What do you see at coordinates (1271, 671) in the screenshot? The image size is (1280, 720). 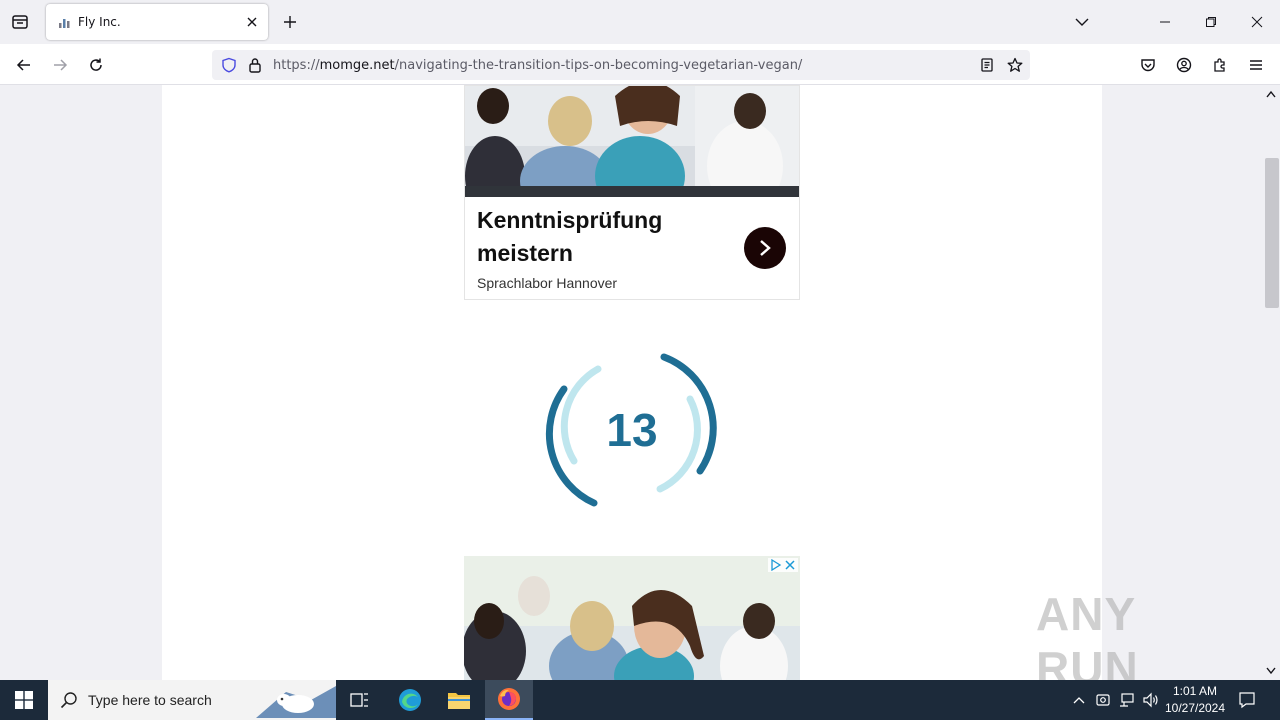 I see `scroll-down-icon` at bounding box center [1271, 671].